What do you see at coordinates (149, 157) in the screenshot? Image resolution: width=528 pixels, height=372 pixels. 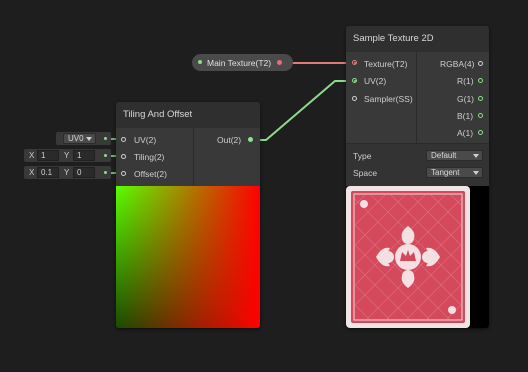 I see `tiling-input-tiling-label: Tiling(2)` at bounding box center [149, 157].